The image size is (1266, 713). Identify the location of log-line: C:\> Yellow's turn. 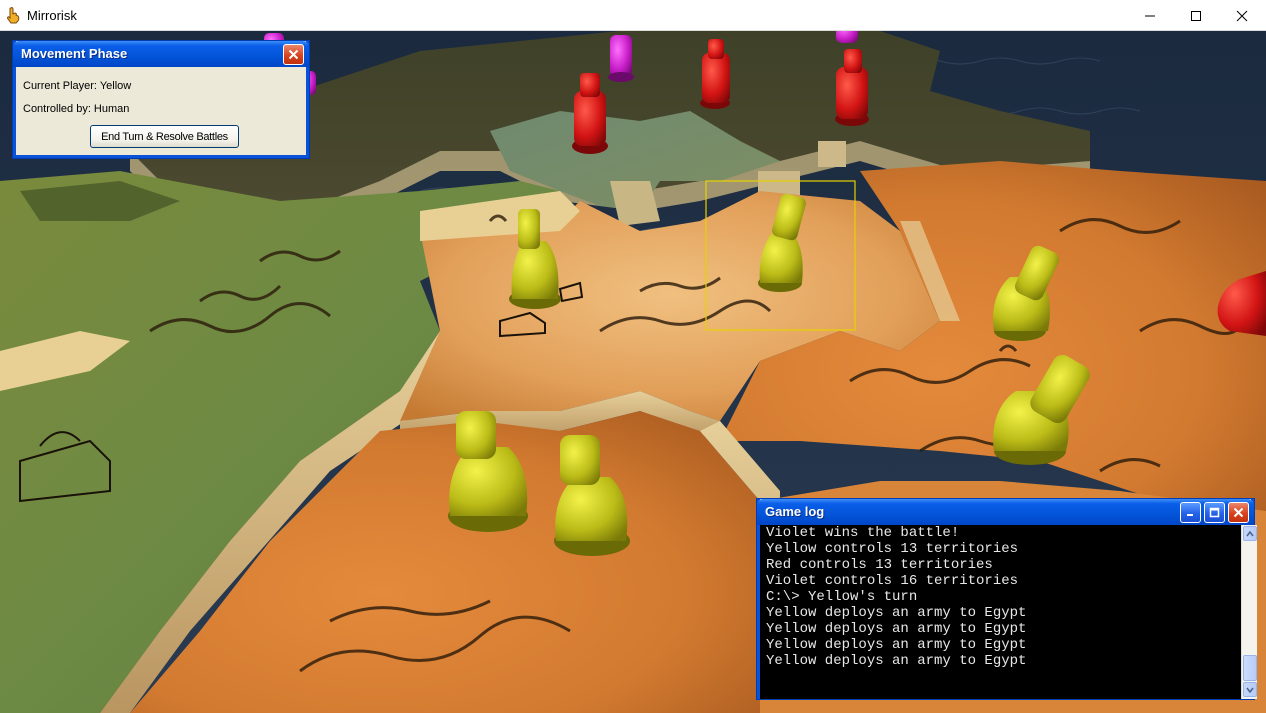
(842, 597).